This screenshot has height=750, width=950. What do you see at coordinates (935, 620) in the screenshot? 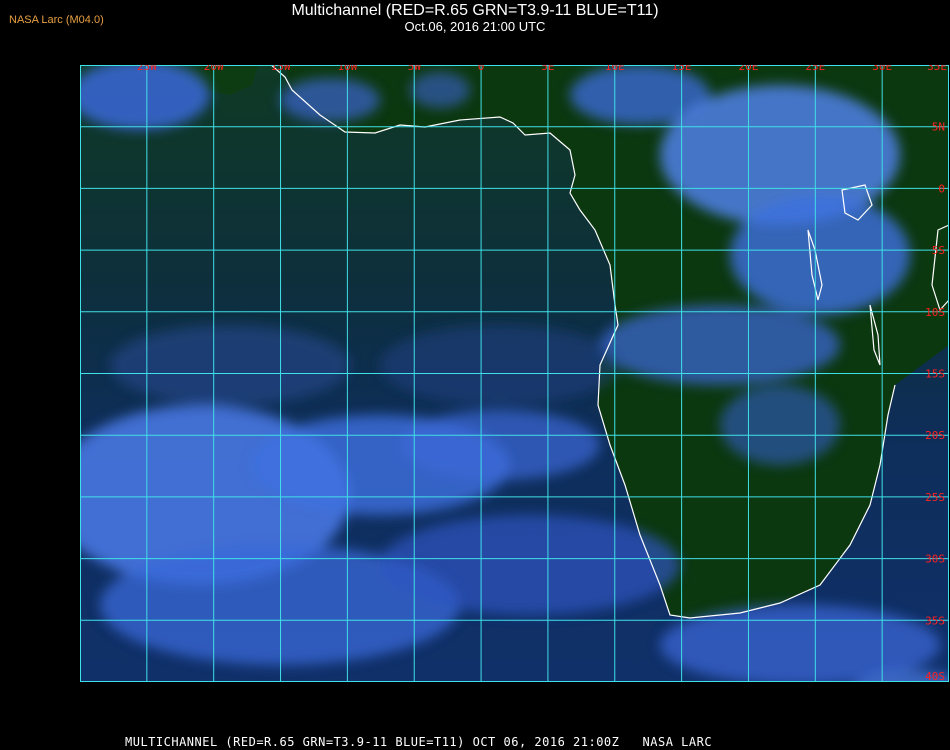
I see `lat-label: 35S` at bounding box center [935, 620].